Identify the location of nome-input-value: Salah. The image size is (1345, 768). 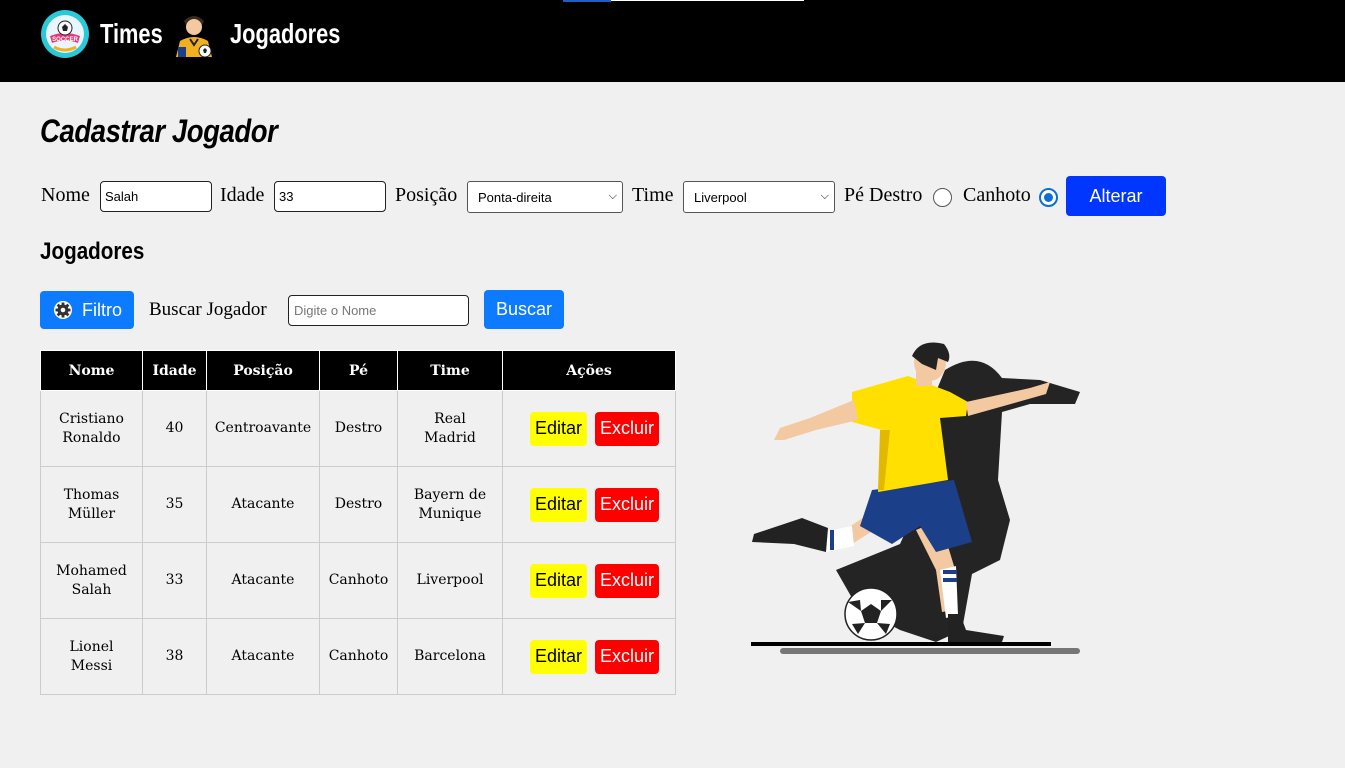
(122, 196).